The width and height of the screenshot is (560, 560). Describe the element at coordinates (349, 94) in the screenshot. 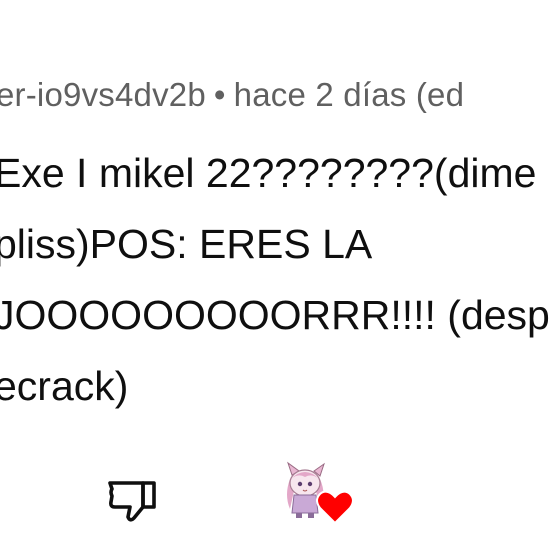

I see `comment-timestamp: hace 2 días (ed` at that location.